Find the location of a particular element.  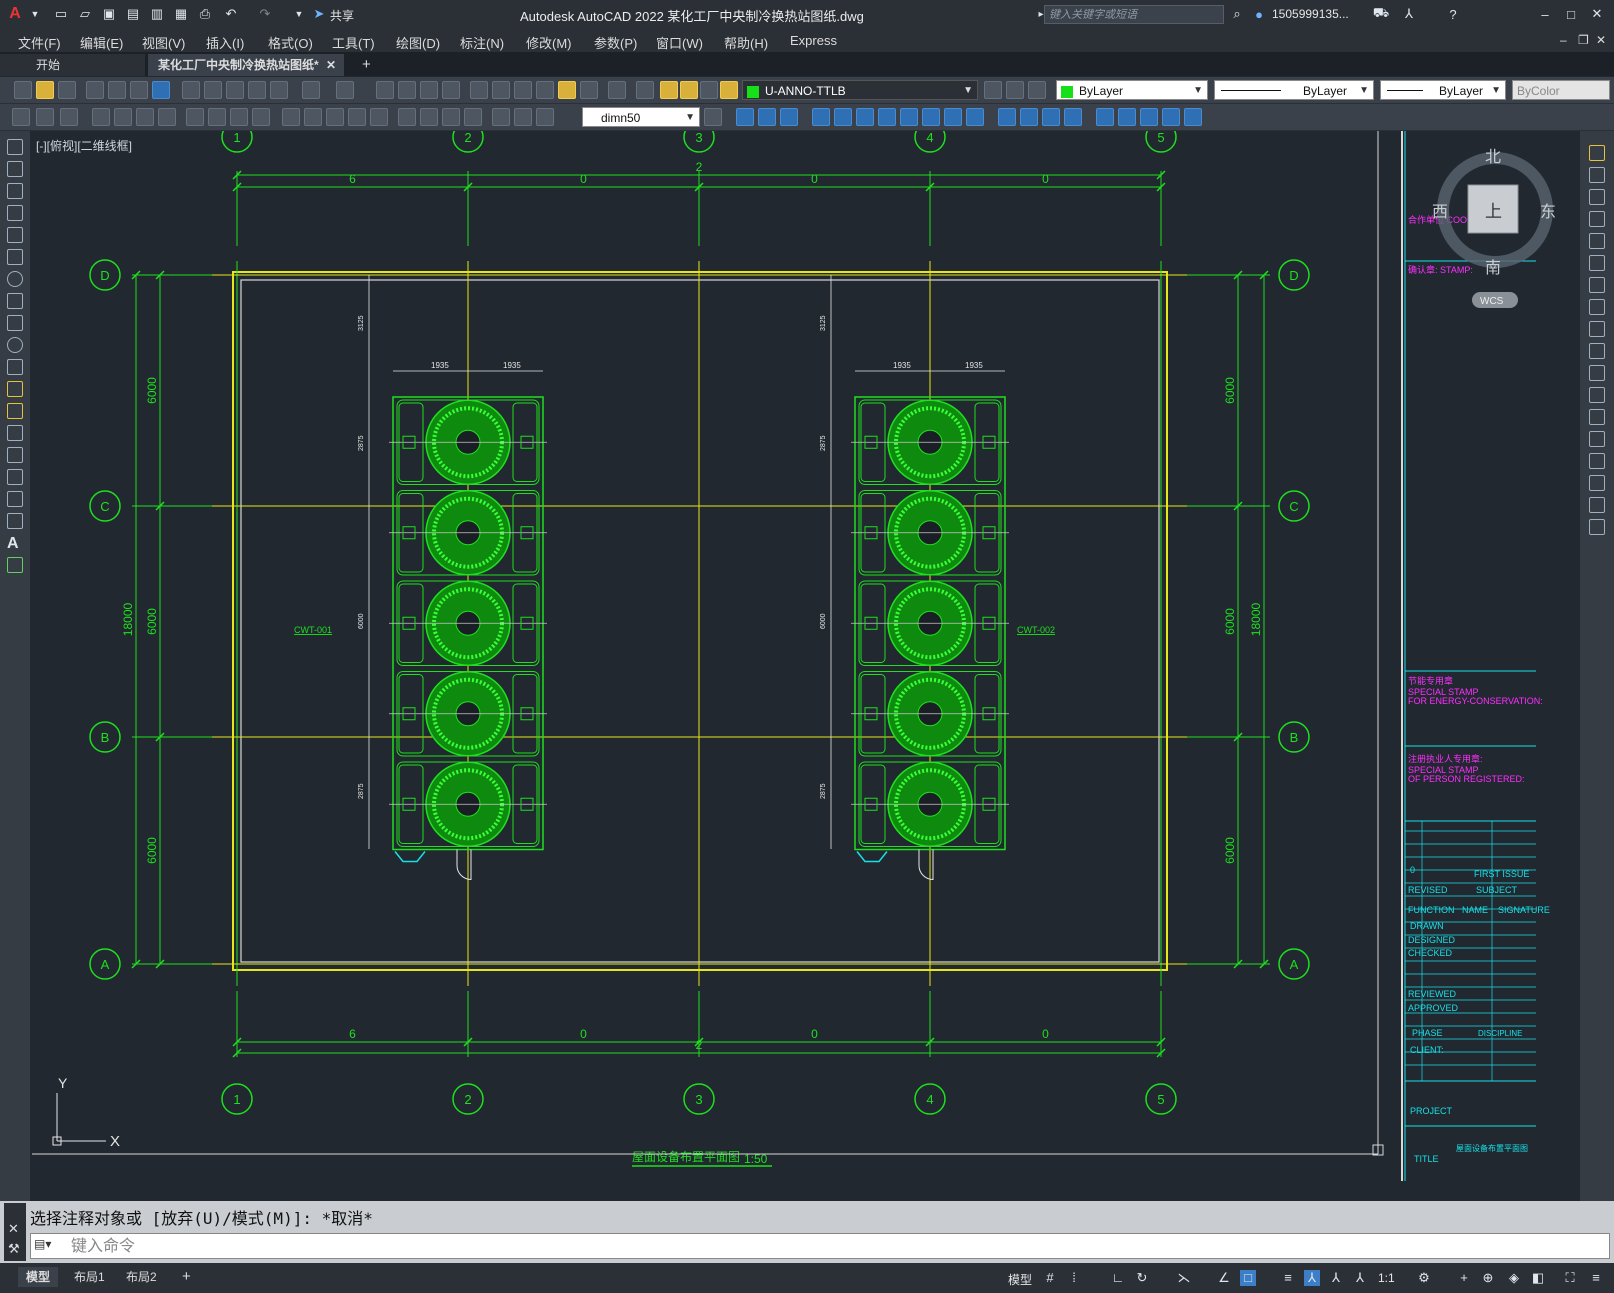

workspace-gear-icon: ⚙ is located at coordinates (1424, 1278).